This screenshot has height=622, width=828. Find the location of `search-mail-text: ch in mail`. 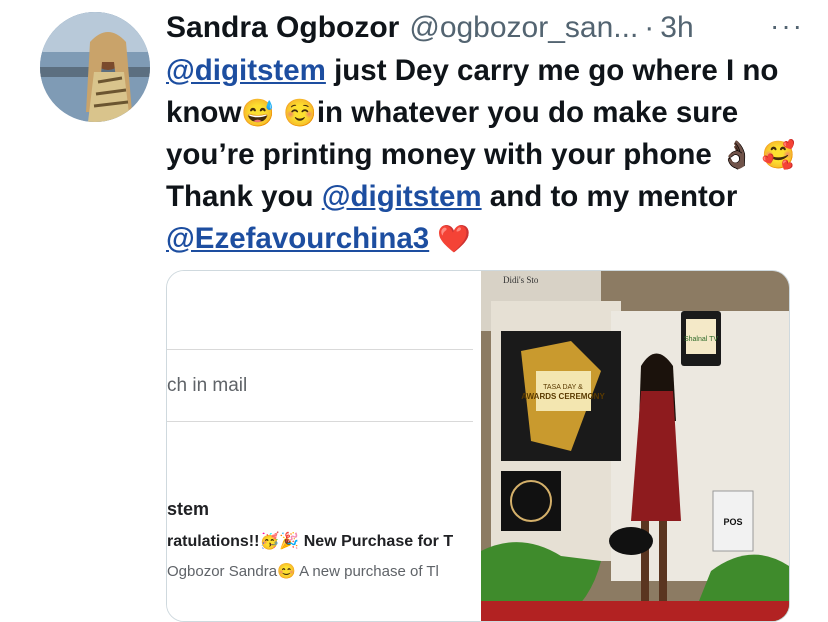

search-mail-text: ch in mail is located at coordinates (207, 385).